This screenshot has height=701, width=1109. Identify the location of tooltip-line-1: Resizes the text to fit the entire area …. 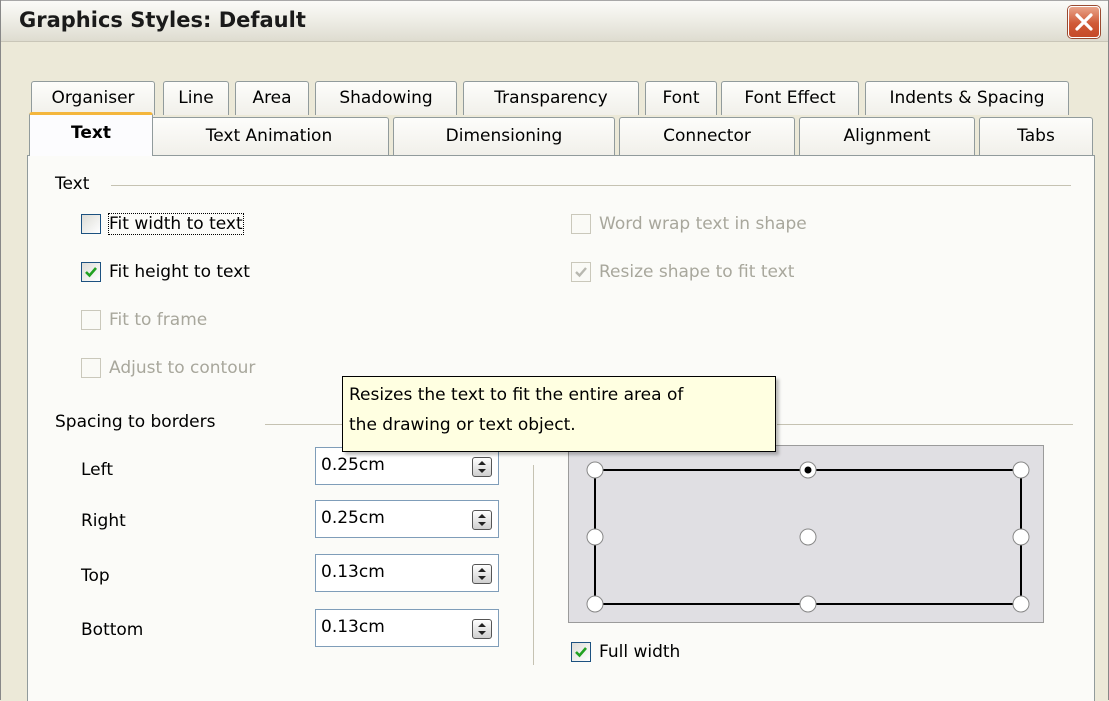
(516, 395).